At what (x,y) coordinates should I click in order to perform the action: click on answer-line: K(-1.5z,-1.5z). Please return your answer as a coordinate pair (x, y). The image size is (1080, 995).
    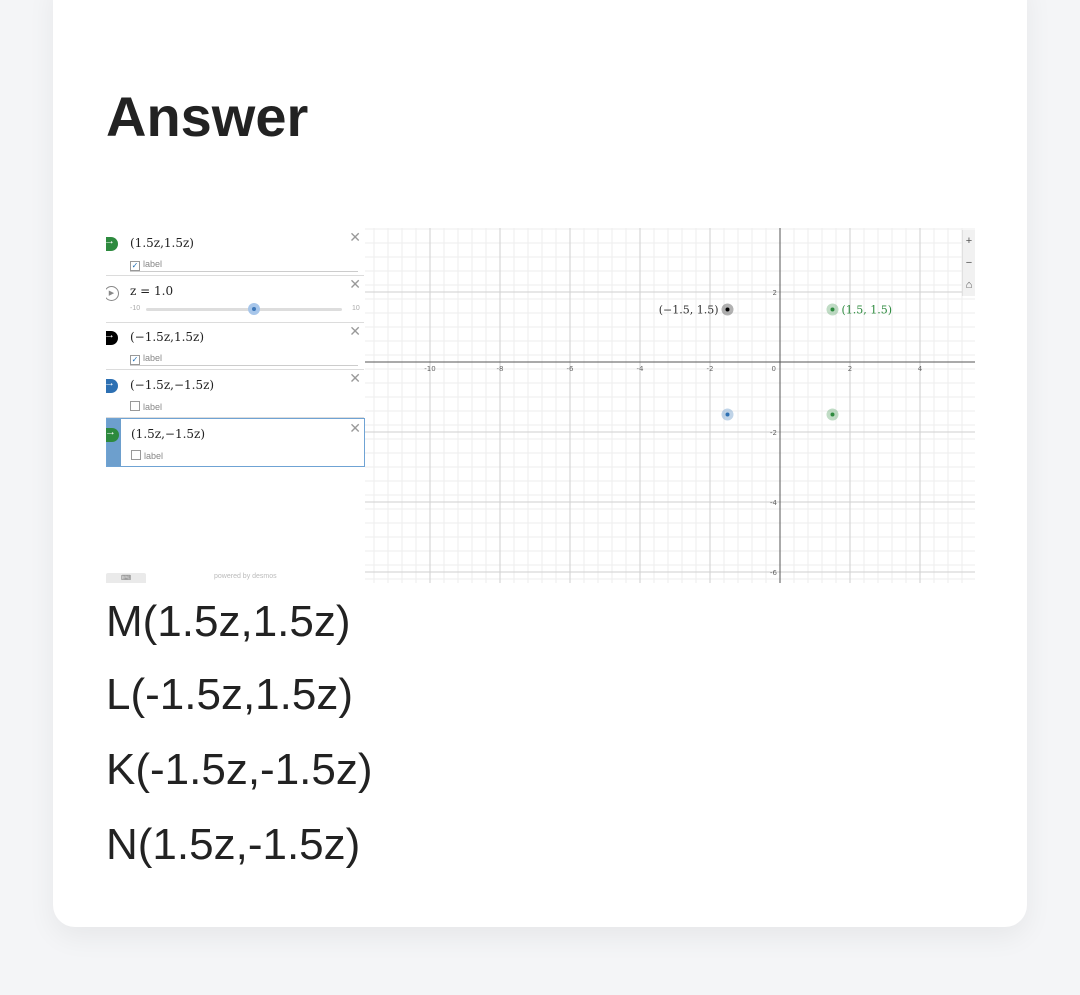
    Looking at the image, I should click on (239, 769).